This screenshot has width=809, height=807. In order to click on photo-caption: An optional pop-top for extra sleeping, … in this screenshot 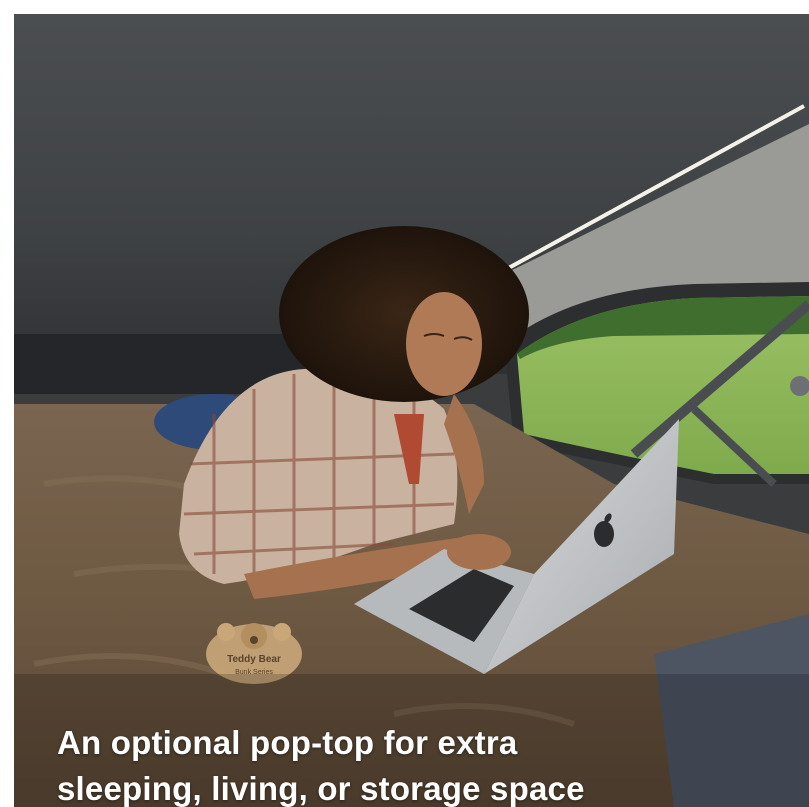, I will do `click(407, 763)`.